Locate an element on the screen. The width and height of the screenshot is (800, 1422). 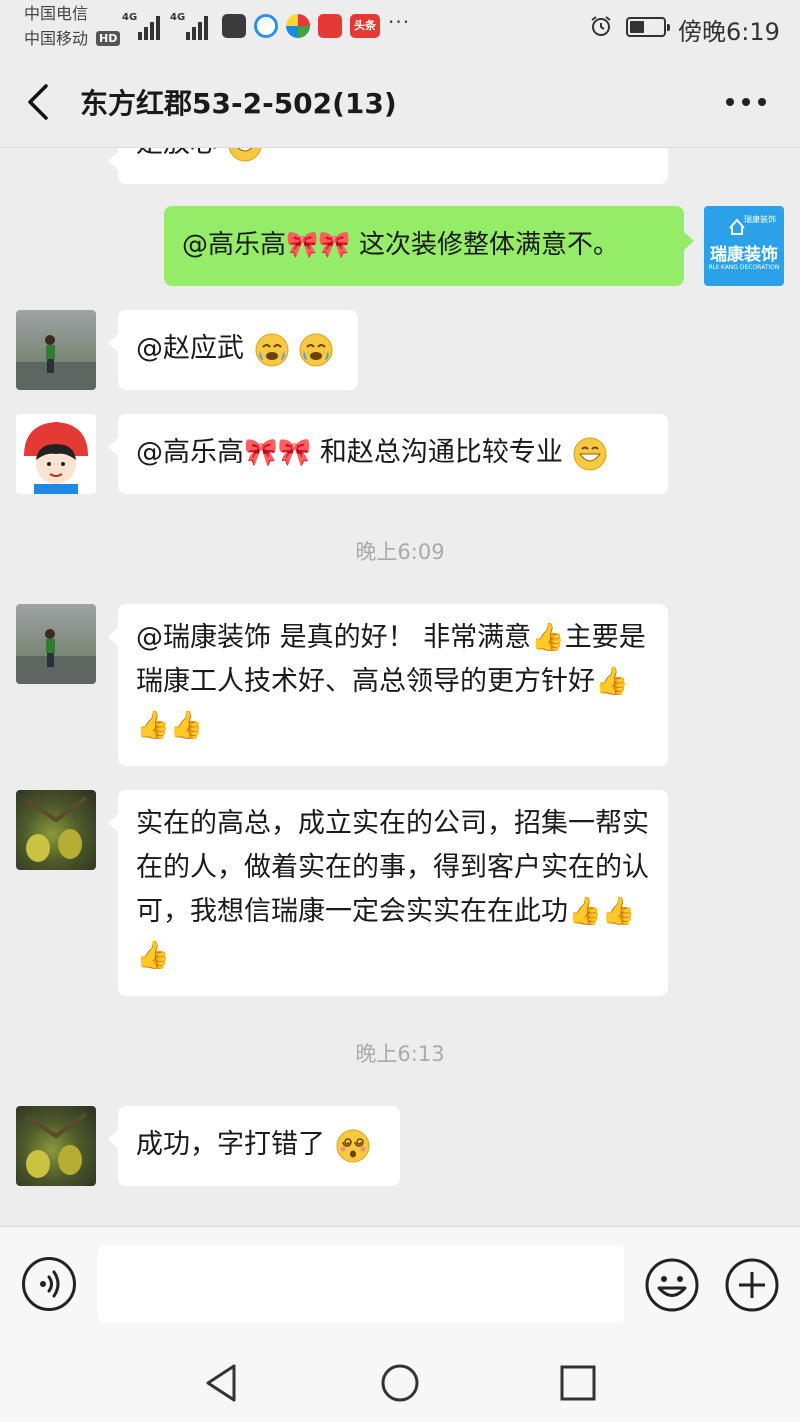
nav-back-icon is located at coordinates (223, 1383).